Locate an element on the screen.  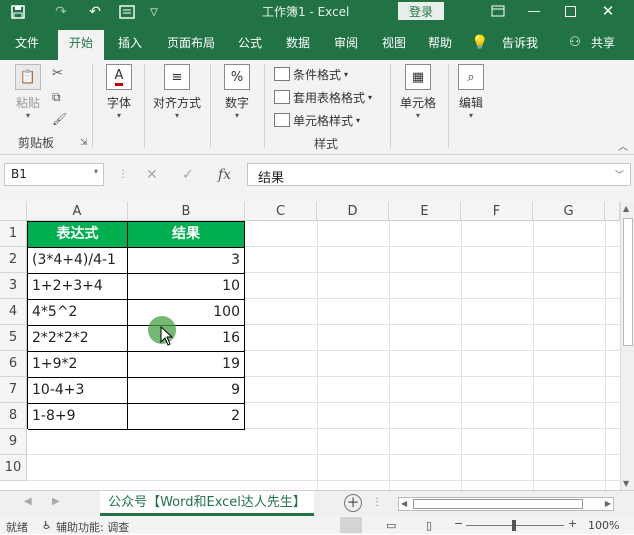
normal-view-icon is located at coordinates (351, 525).